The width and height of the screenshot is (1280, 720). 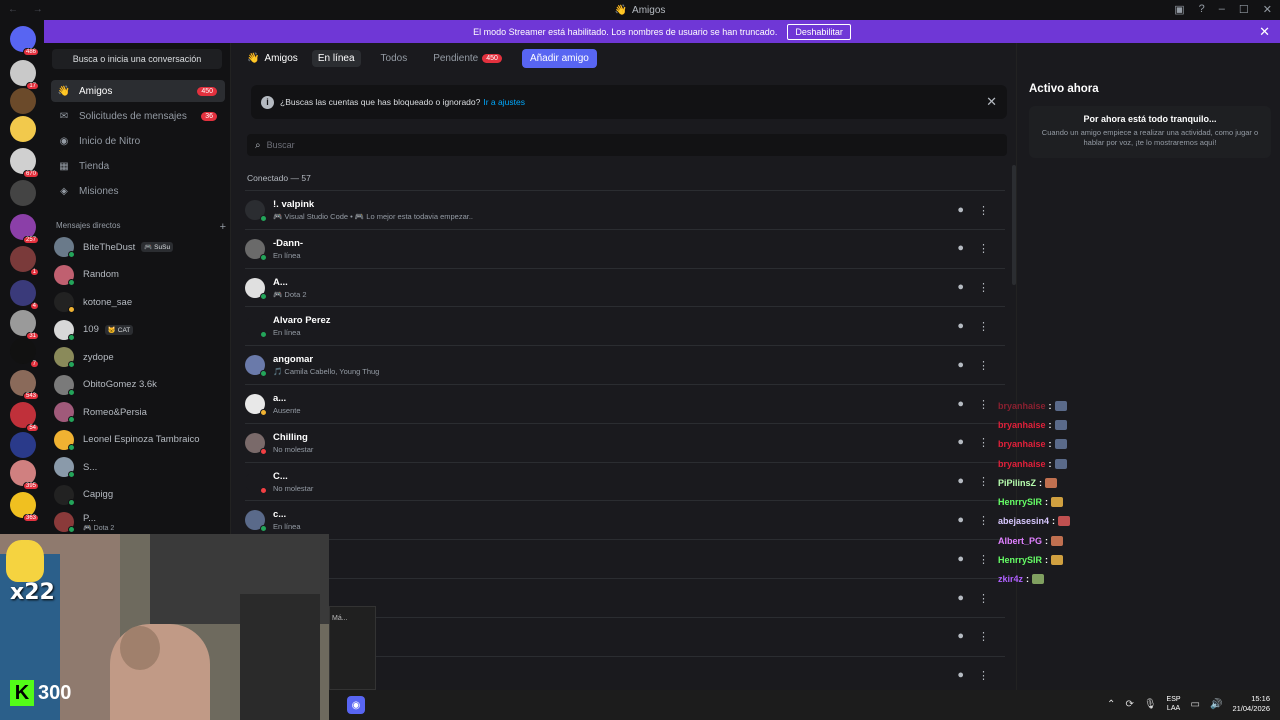 I want to click on friend-row: Alvaro Perez En línea ● ⋮, so click(x=625, y=325).